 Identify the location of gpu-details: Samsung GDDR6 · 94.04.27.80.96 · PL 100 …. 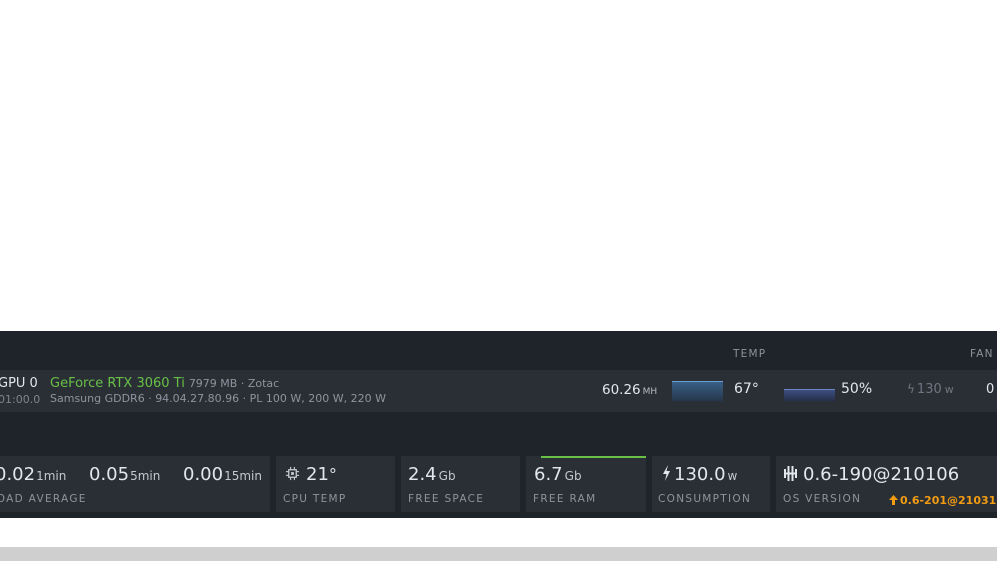
(218, 398).